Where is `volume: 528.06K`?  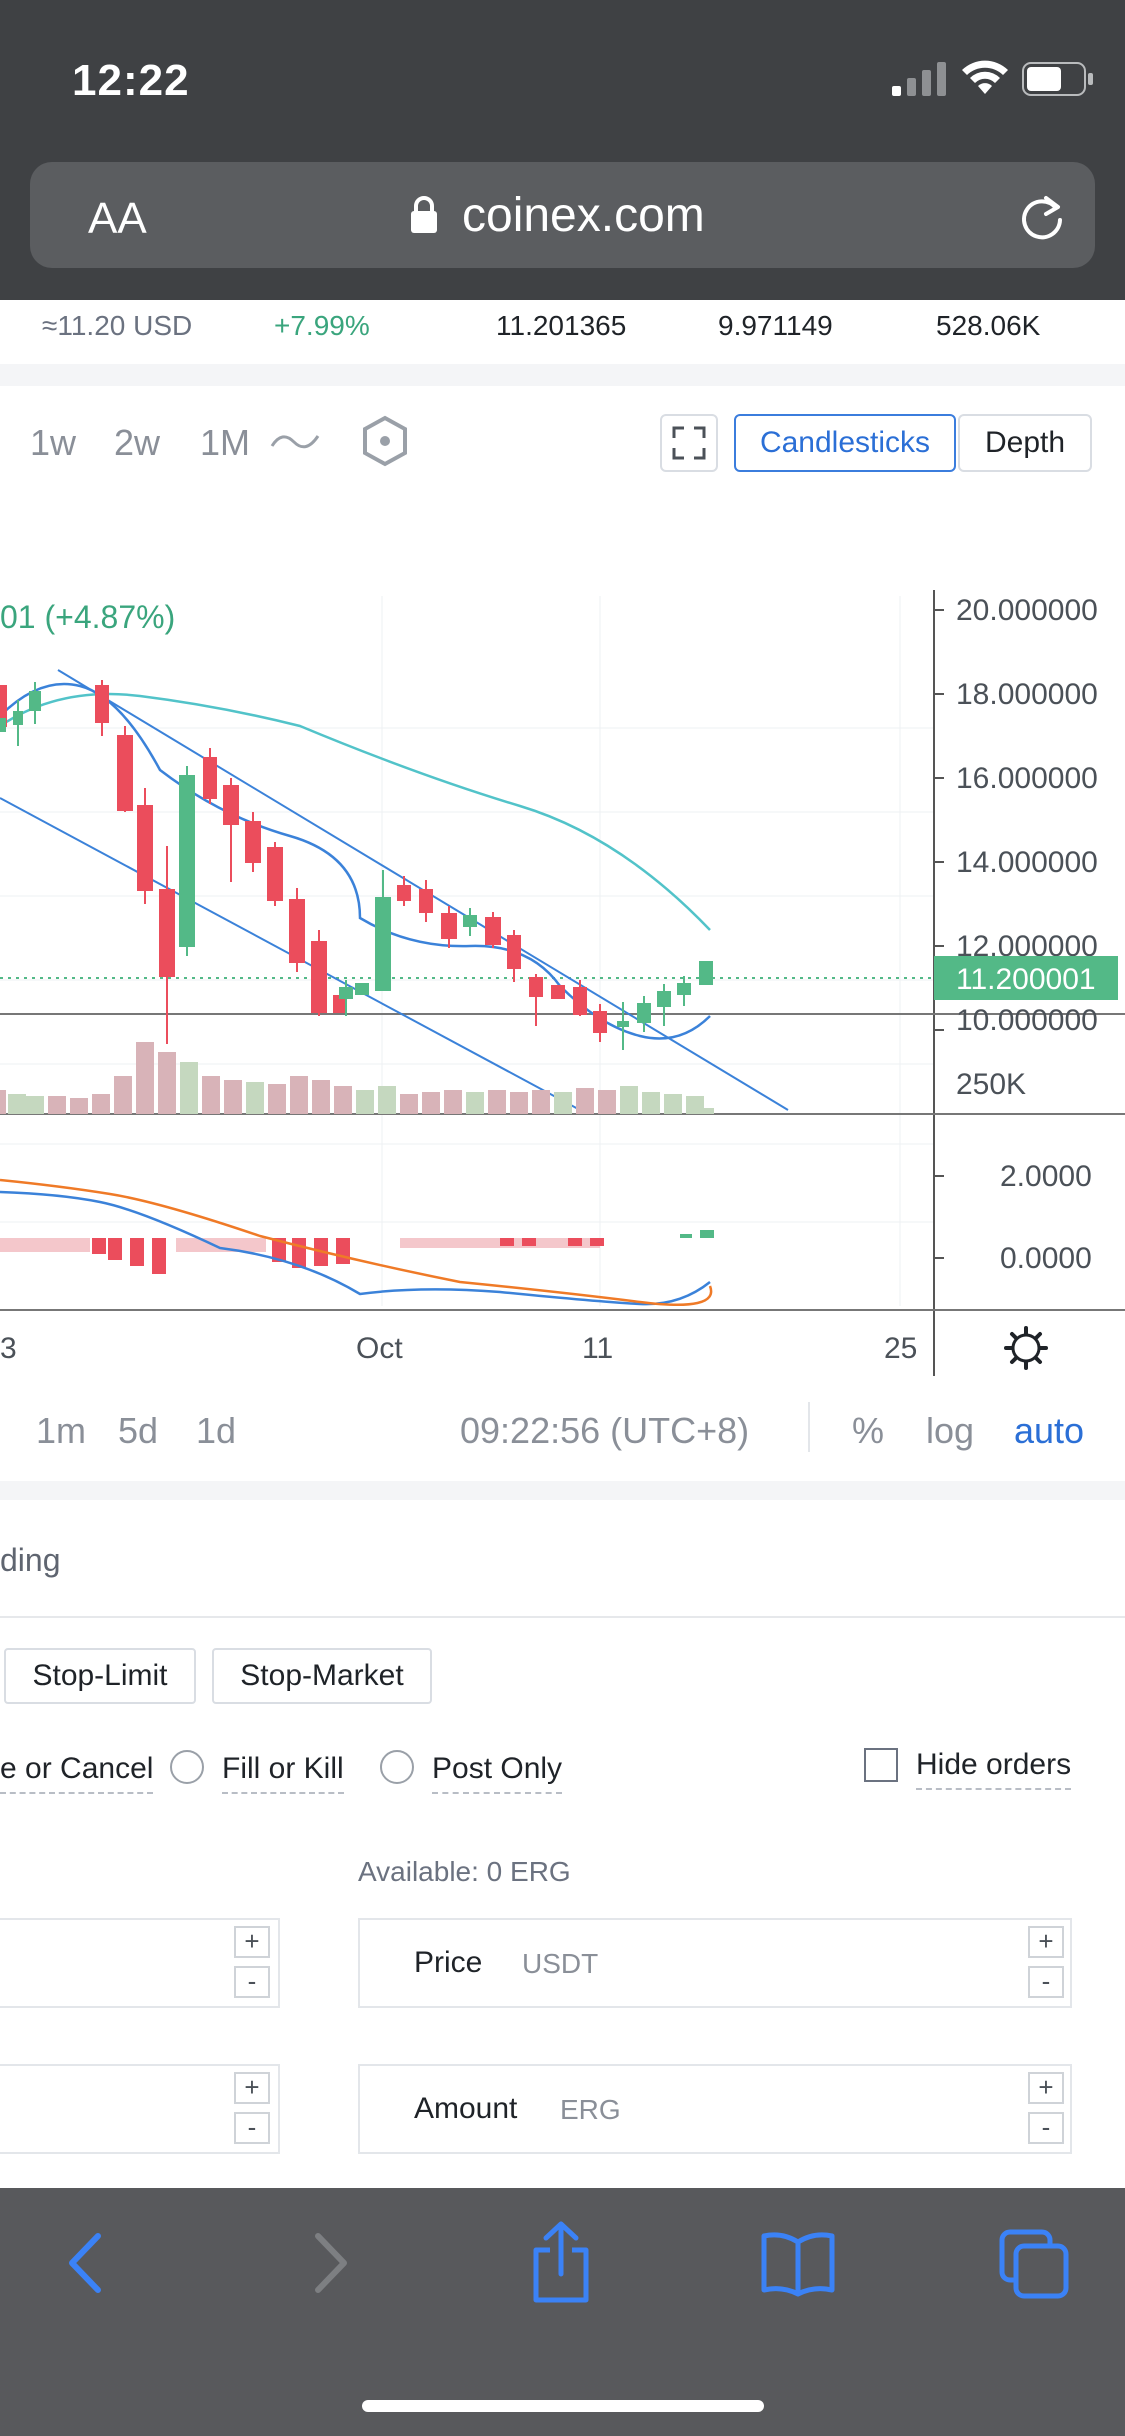
volume: 528.06K is located at coordinates (988, 325).